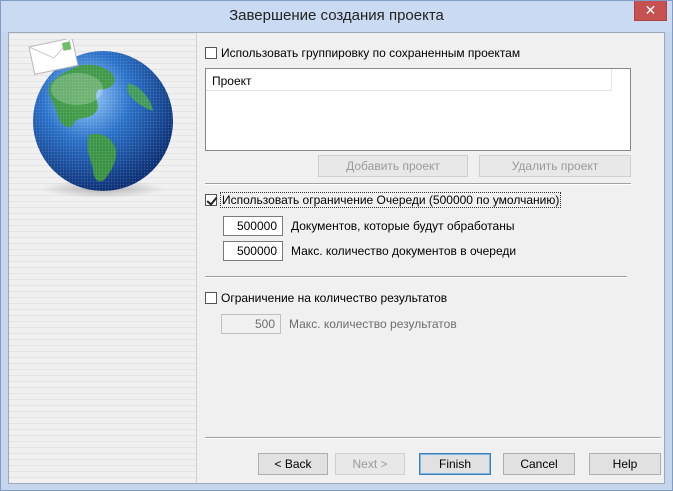 This screenshot has height=491, width=673. What do you see at coordinates (418, 109) in the screenshot?
I see `project-listbox: Проект` at bounding box center [418, 109].